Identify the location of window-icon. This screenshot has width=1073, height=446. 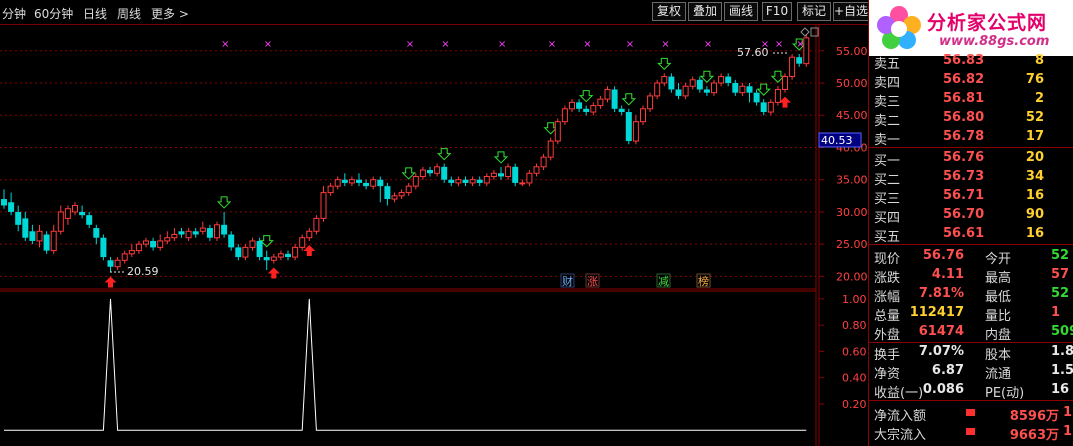
(814, 32).